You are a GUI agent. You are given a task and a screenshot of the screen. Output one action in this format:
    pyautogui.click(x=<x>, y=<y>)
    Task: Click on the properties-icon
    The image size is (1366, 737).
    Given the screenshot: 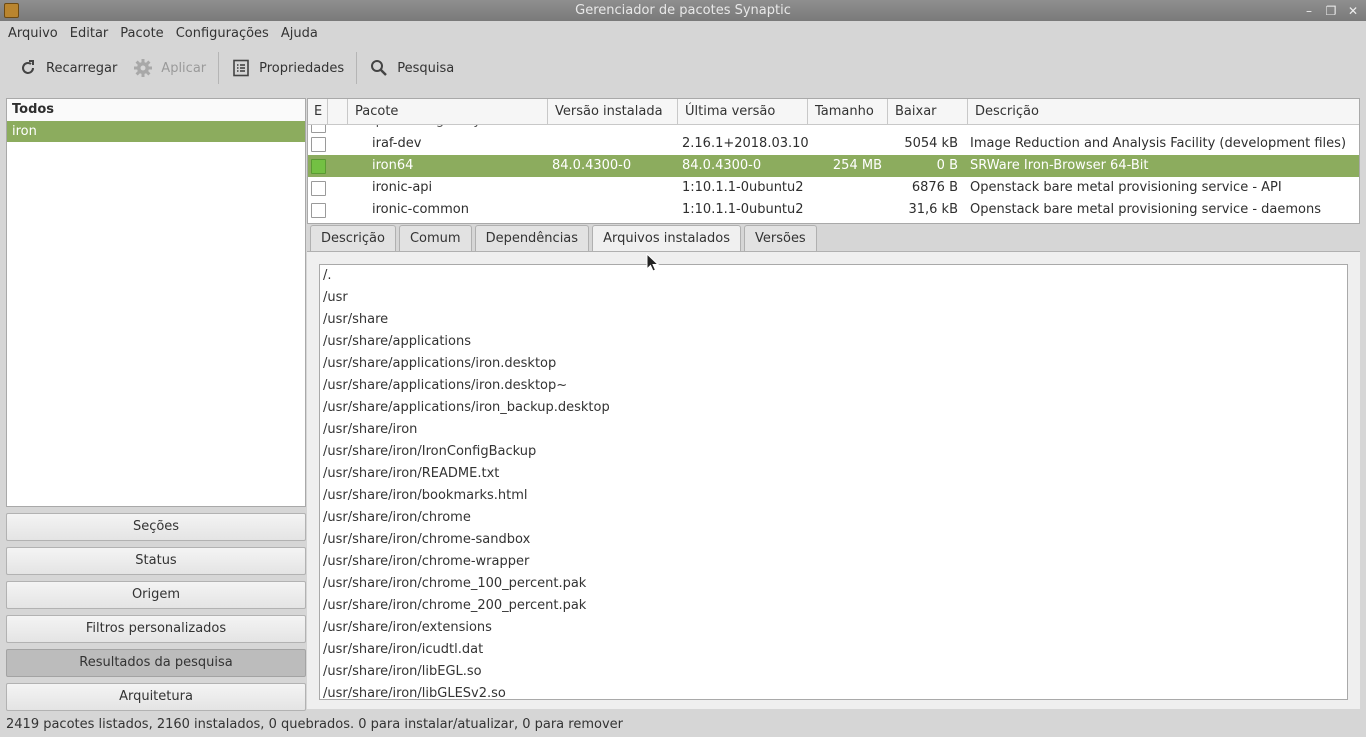 What is the action you would take?
    pyautogui.click(x=241, y=68)
    